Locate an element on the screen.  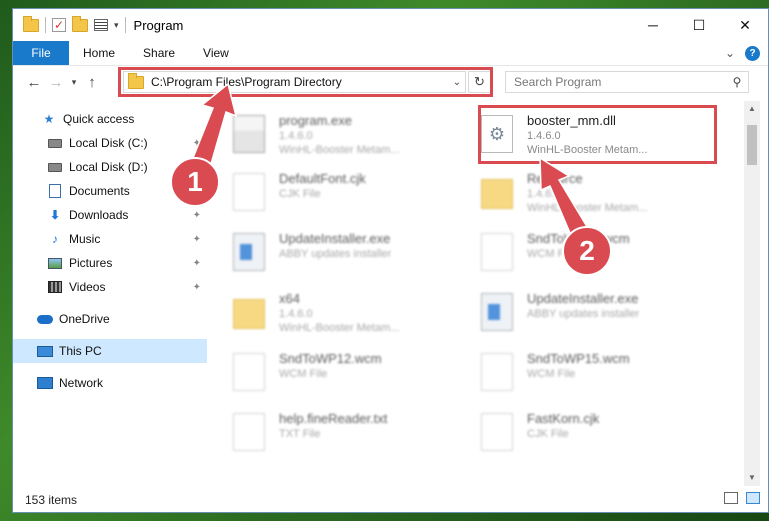
file-name: DefaultFont.cjk is located at coordinates (322, 178).